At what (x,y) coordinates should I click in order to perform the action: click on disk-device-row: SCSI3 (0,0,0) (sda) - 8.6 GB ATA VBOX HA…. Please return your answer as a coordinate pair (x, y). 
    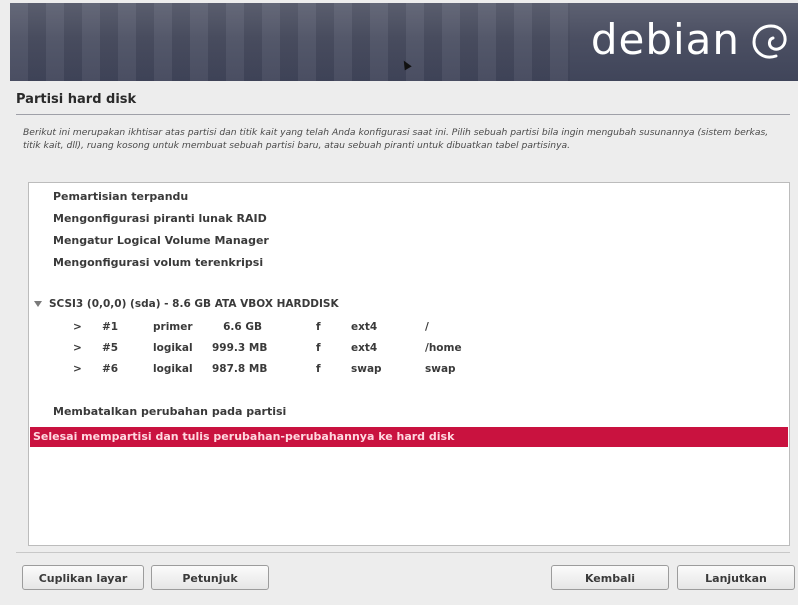
    Looking at the image, I should click on (186, 304).